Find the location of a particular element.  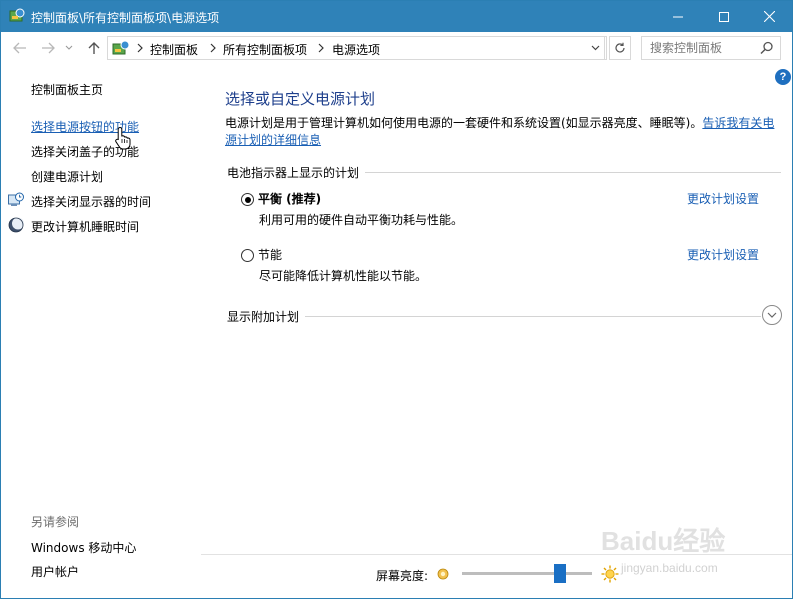

watermark-url: jingyan.baidu.com is located at coordinates (669, 568).